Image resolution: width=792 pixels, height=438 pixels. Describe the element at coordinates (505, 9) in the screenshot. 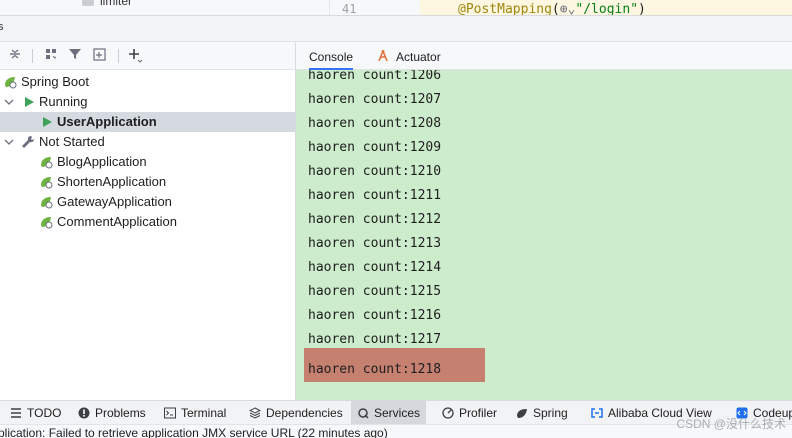

I see `code-annotation: @PostMapping` at that location.